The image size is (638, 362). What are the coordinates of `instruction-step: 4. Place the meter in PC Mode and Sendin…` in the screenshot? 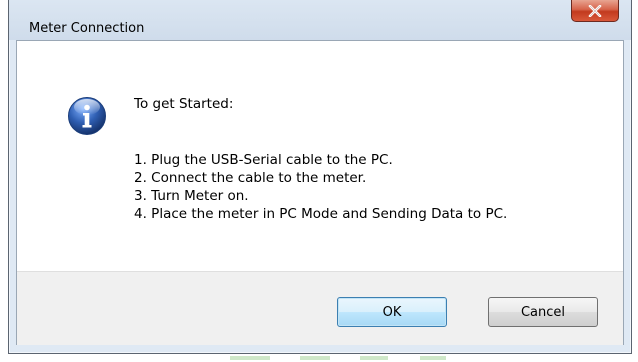 It's located at (321, 214).